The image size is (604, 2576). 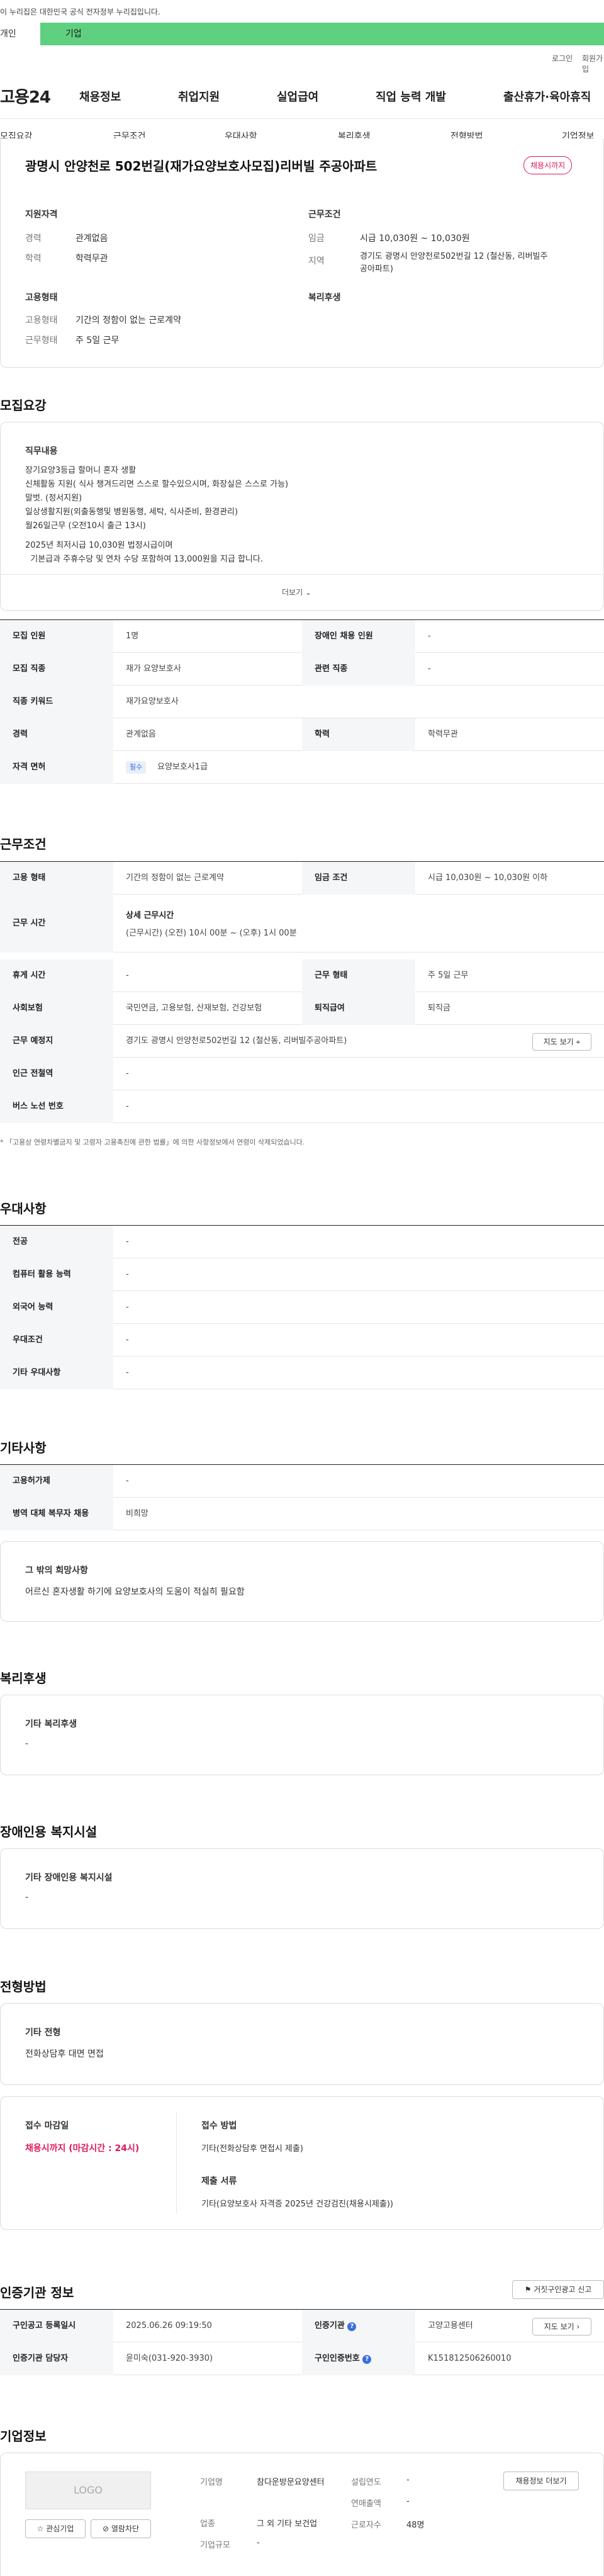 I want to click on favorite-button: ☆ 관심기업, so click(x=55, y=2528).